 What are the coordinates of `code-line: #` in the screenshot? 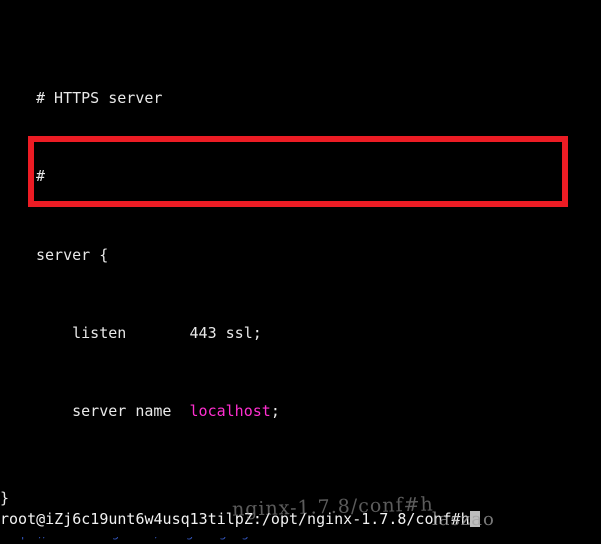 It's located at (41, 176).